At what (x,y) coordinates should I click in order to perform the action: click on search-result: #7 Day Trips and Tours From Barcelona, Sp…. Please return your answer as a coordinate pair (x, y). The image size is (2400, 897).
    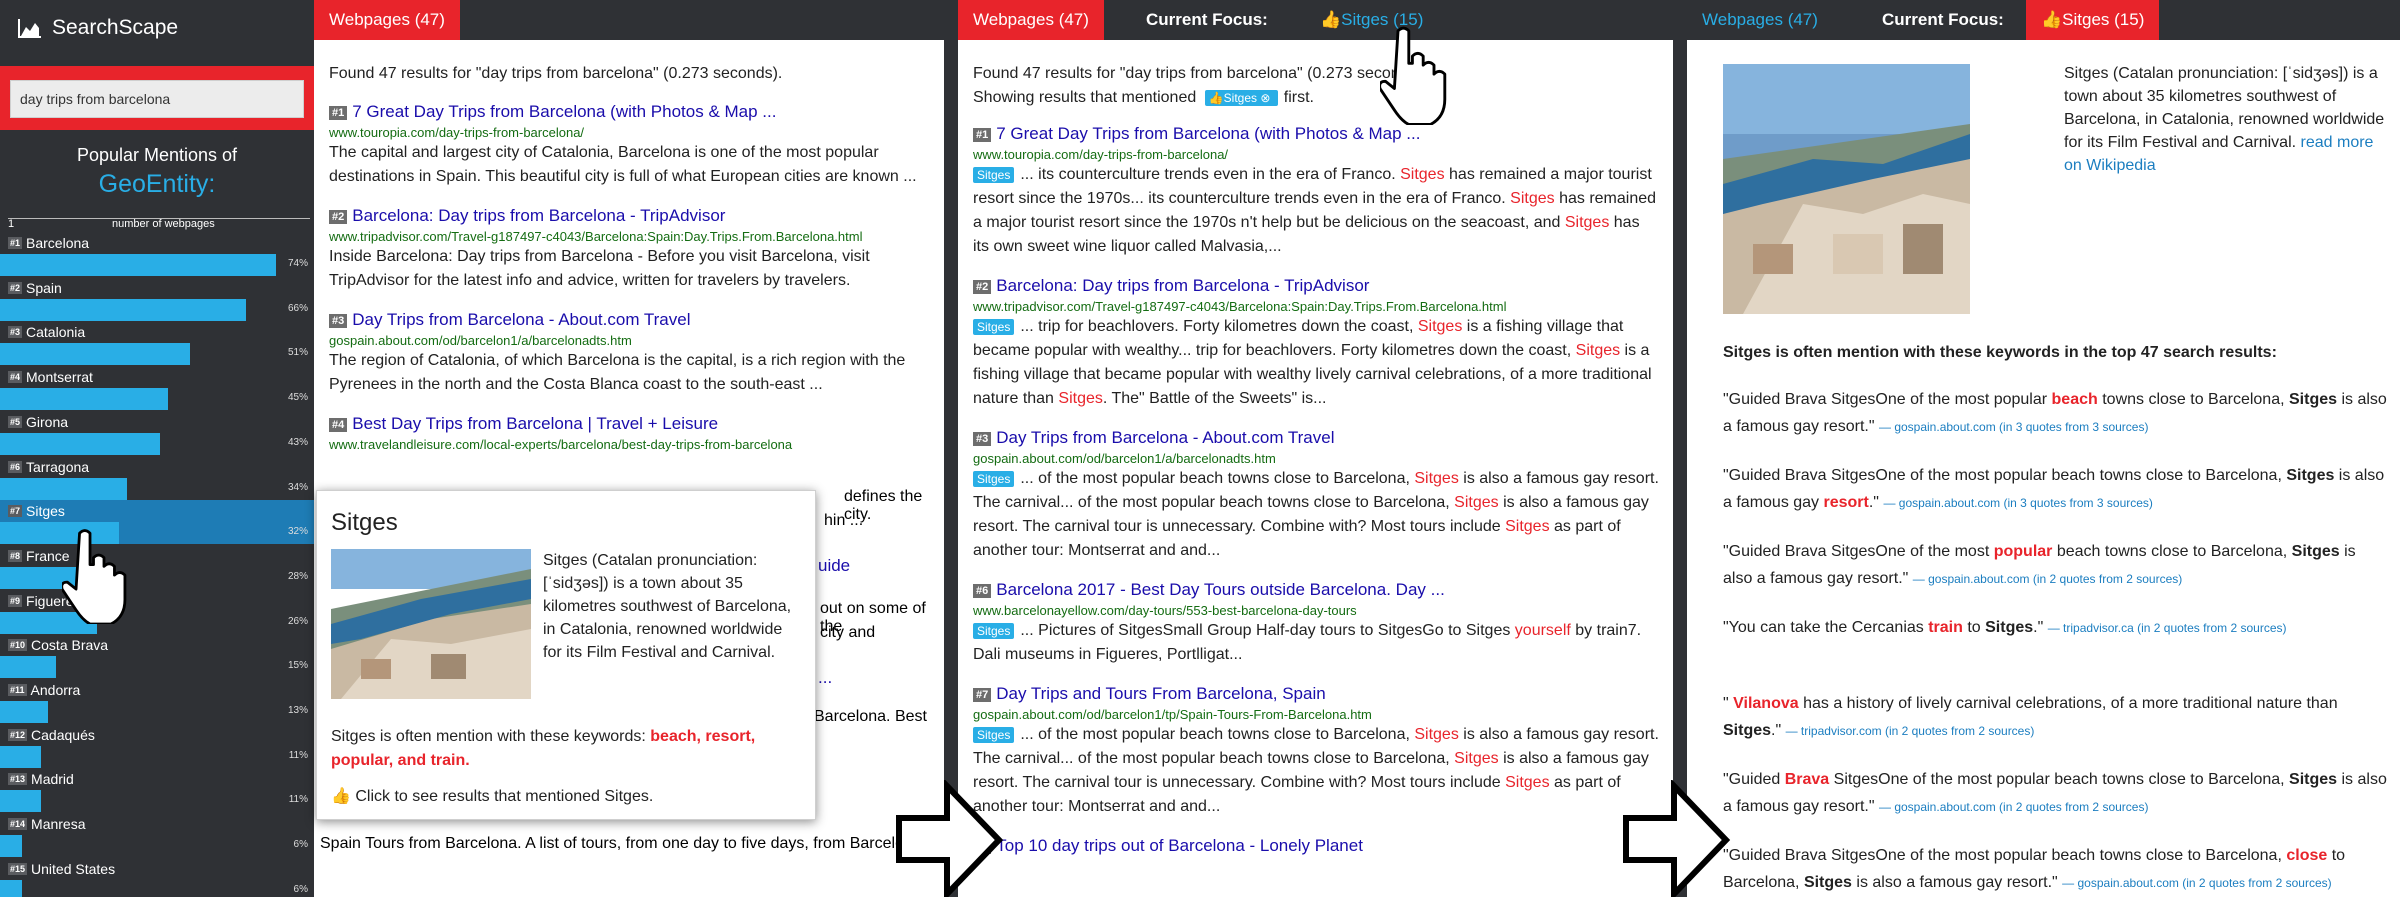
    Looking at the image, I should click on (1316, 750).